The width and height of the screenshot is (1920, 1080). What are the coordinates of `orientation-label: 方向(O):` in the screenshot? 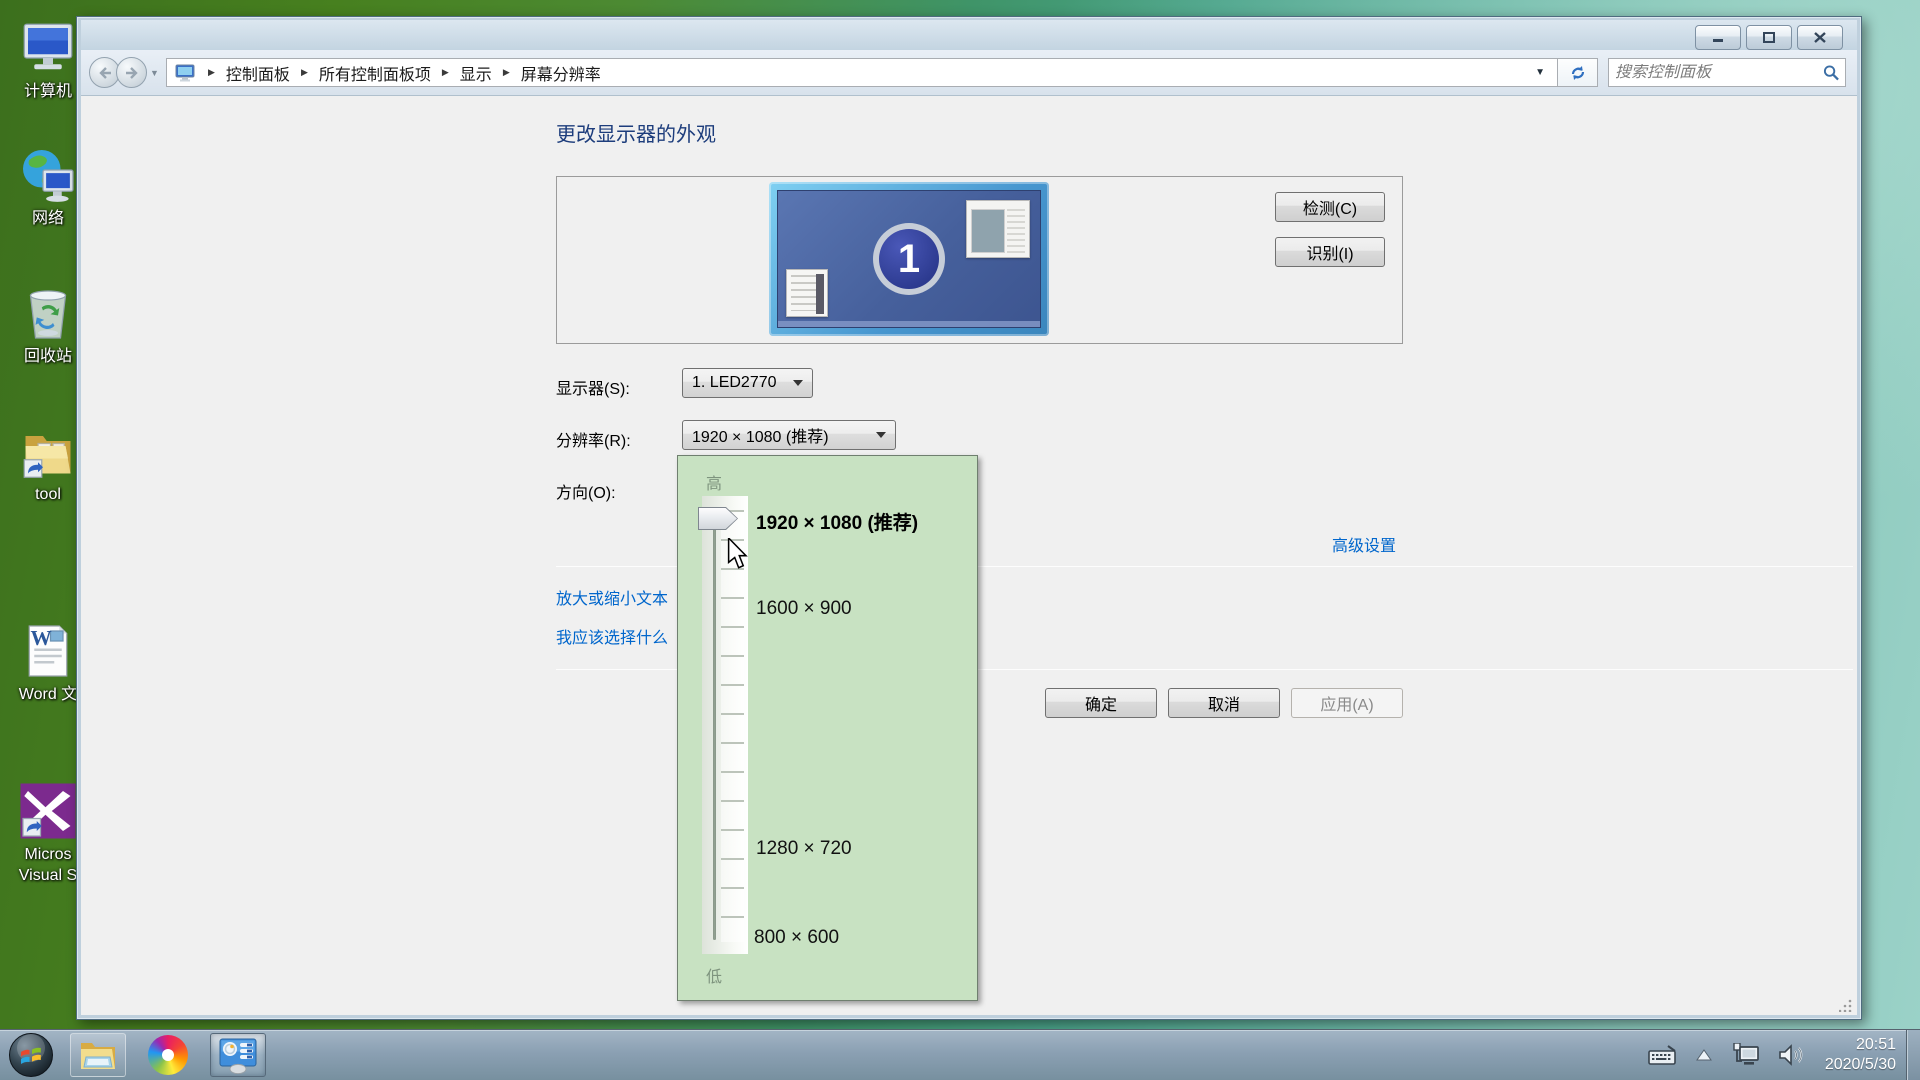 It's located at (586, 493).